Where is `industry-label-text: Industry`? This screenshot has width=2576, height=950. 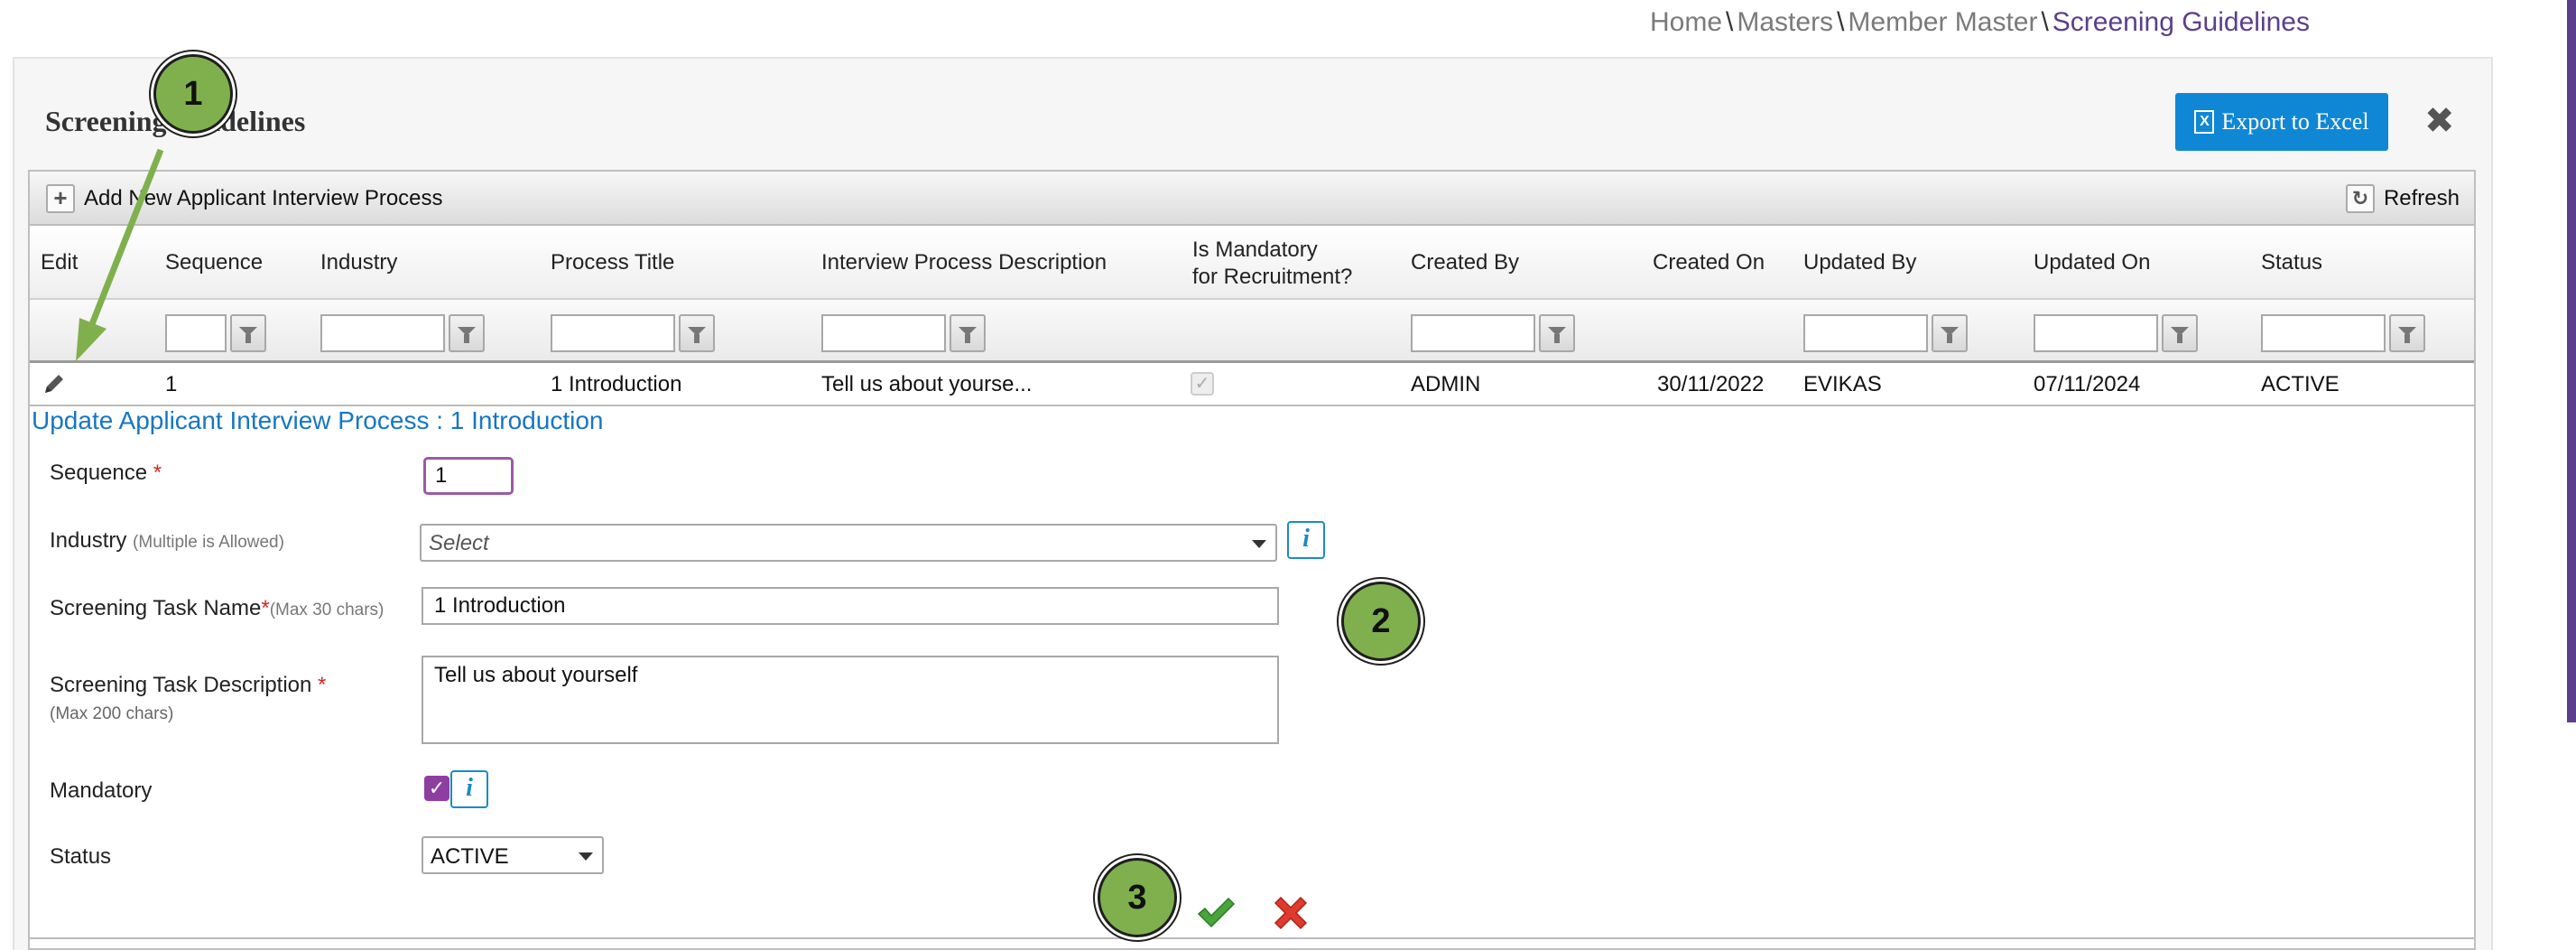 industry-label-text: Industry is located at coordinates (88, 540).